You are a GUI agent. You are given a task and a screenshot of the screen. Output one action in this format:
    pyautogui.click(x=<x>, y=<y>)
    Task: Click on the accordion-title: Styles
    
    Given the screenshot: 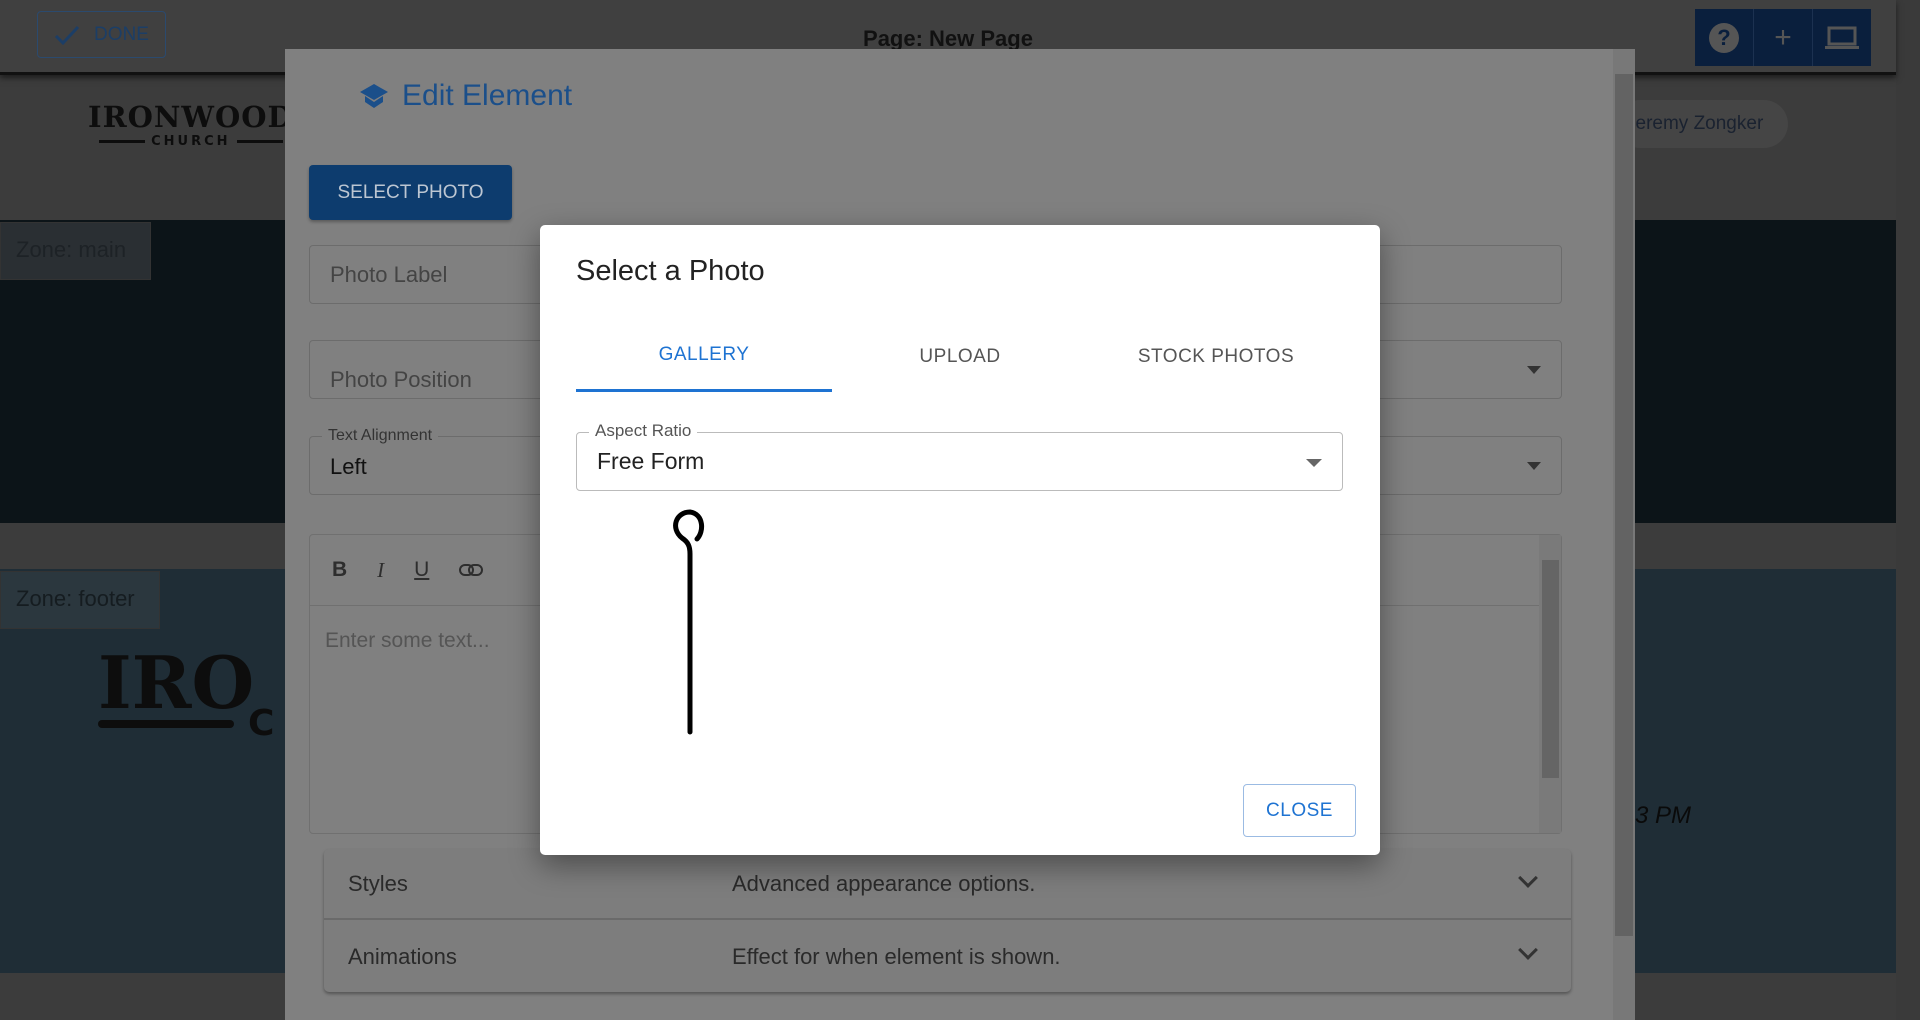 What is the action you would take?
    pyautogui.click(x=378, y=883)
    